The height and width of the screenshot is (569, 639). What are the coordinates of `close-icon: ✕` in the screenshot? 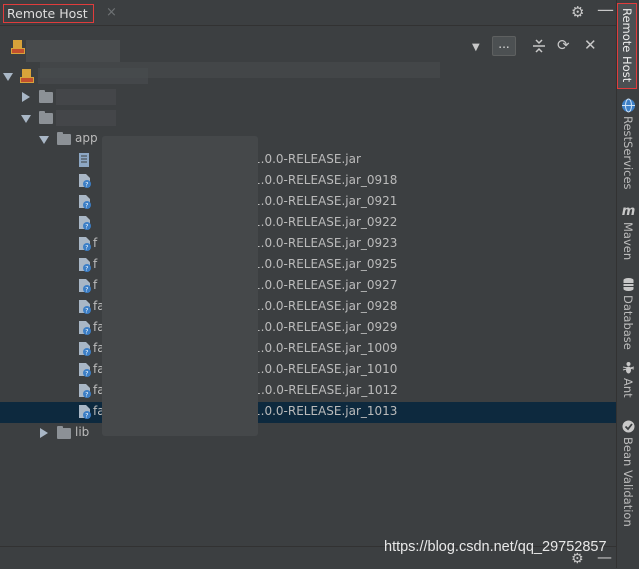 It's located at (590, 45).